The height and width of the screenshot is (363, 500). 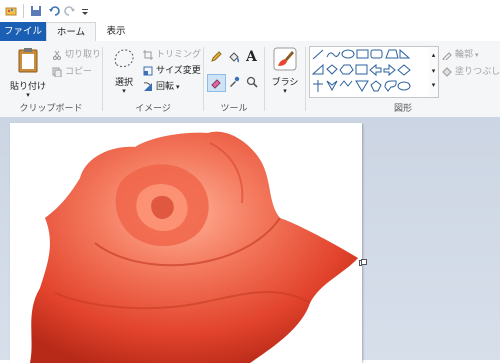 I want to click on copy-icon, so click(x=57, y=72).